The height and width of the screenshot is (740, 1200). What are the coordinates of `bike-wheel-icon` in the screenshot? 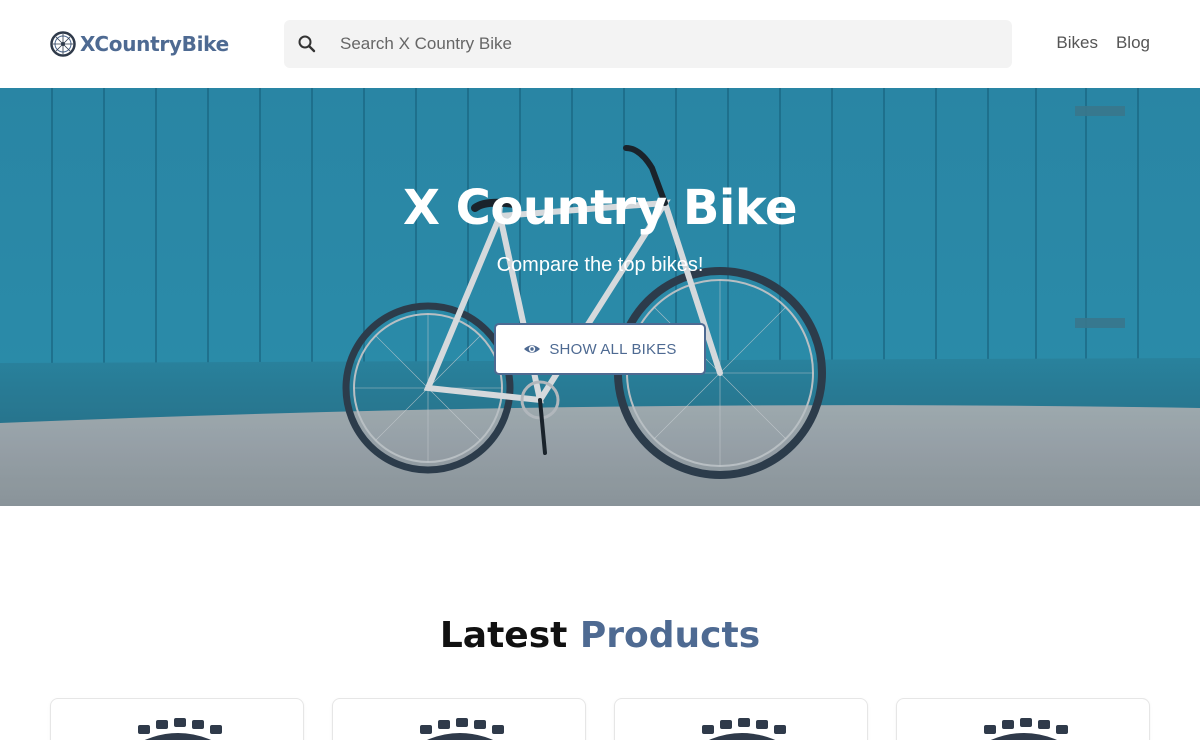 It's located at (63, 44).